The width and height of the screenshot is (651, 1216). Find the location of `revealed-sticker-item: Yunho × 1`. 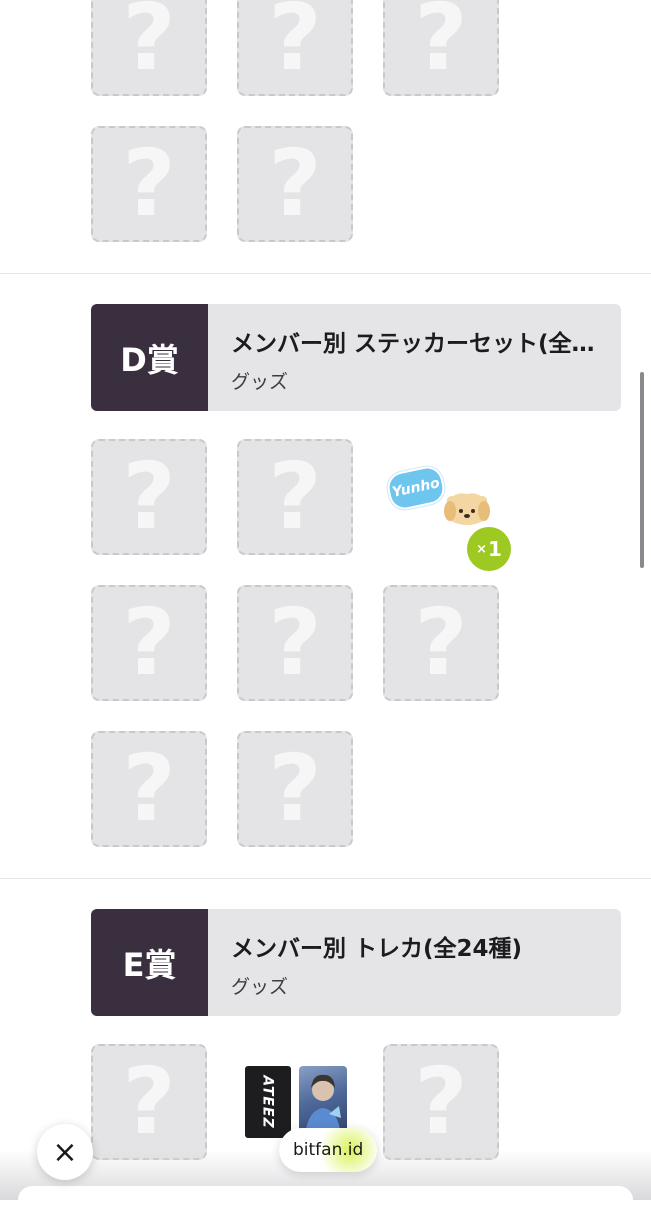

revealed-sticker-item: Yunho × 1 is located at coordinates (447, 505).